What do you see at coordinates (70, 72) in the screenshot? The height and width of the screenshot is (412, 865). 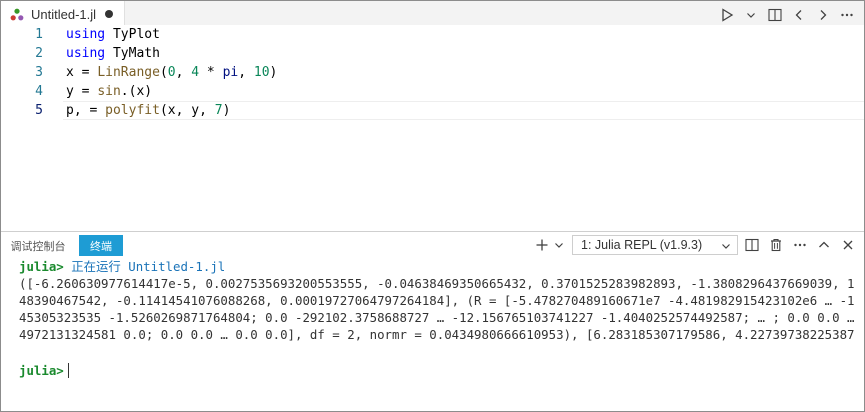 I see `code-token: x` at bounding box center [70, 72].